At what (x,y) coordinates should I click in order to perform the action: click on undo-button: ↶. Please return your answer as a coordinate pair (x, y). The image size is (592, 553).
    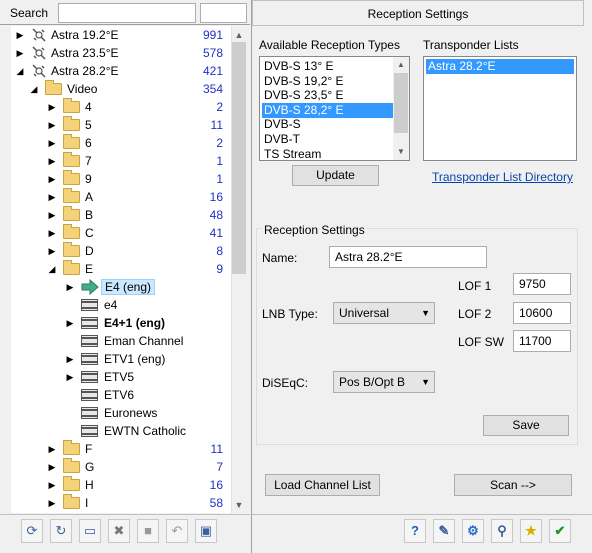
    Looking at the image, I should click on (177, 531).